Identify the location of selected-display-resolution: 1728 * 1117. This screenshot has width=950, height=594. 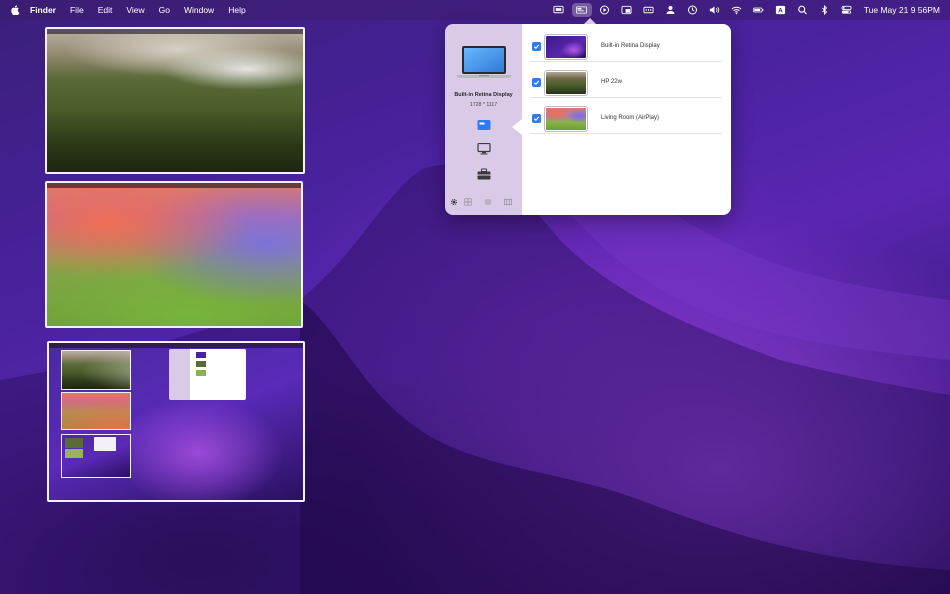
(483, 105).